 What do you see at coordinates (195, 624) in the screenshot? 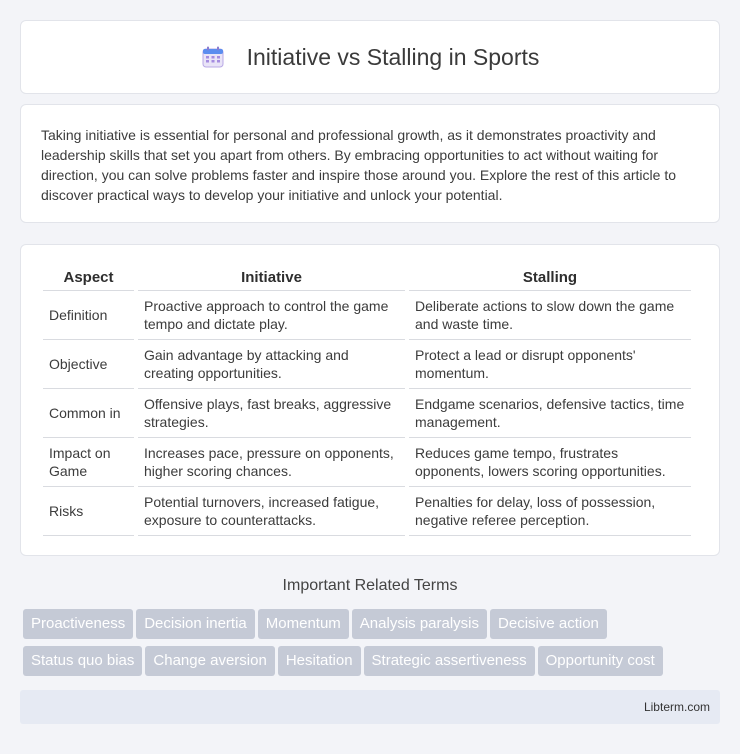
I see `related-term-tag: Decision inertia` at bounding box center [195, 624].